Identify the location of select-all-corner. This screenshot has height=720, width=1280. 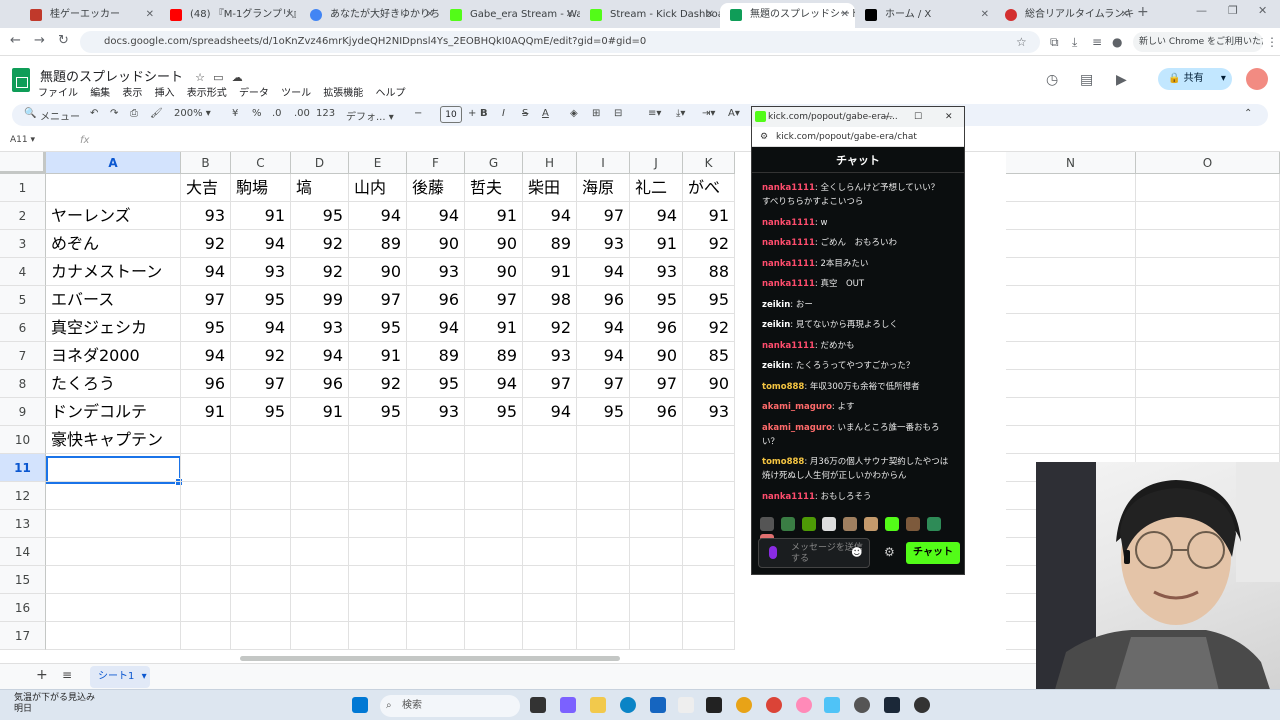
(23, 163).